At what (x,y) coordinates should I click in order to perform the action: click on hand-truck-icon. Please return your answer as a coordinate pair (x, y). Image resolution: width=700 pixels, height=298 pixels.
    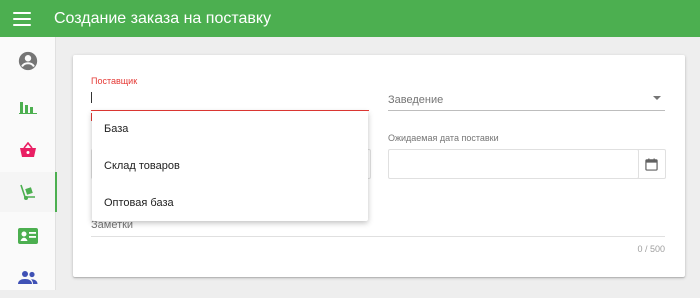
    Looking at the image, I should click on (27, 192).